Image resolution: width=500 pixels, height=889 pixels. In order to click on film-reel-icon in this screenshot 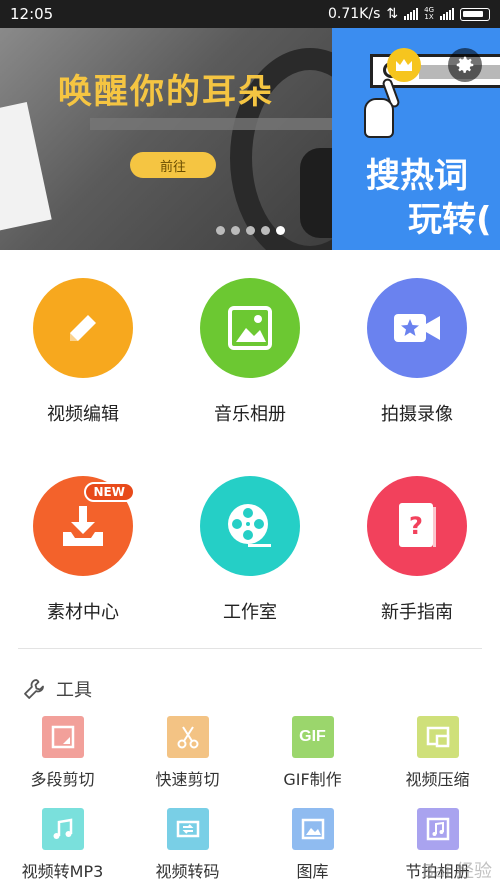, I will do `click(249, 525)`.